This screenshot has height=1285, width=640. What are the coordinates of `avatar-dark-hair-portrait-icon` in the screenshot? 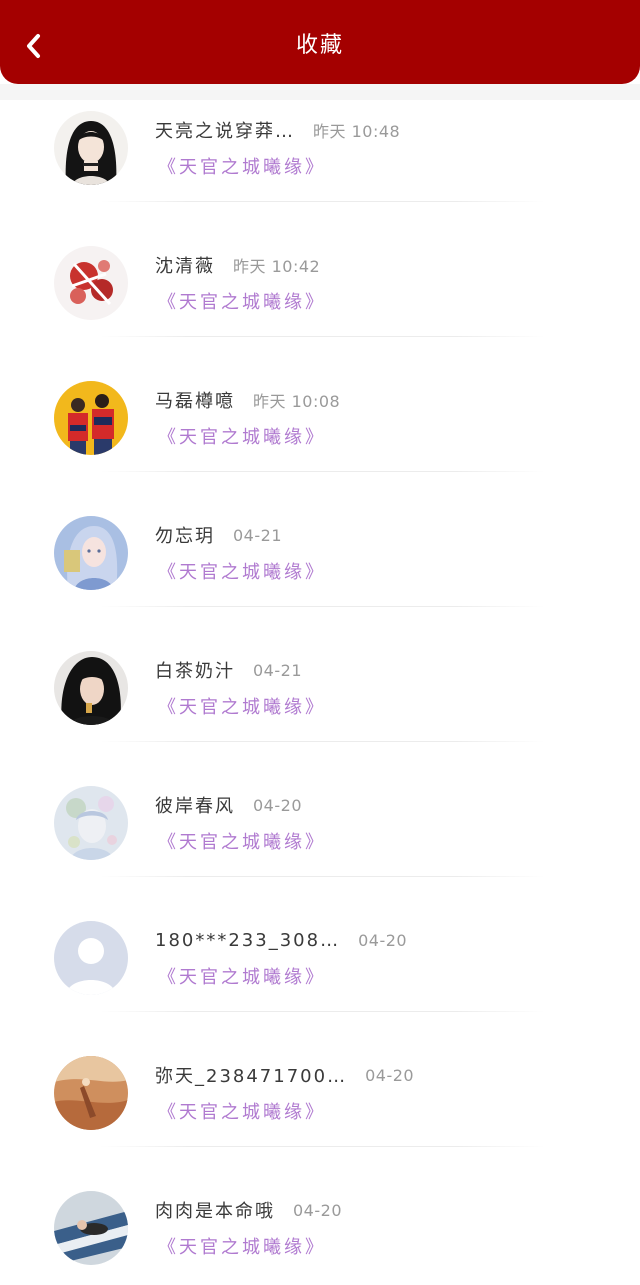 It's located at (91, 688).